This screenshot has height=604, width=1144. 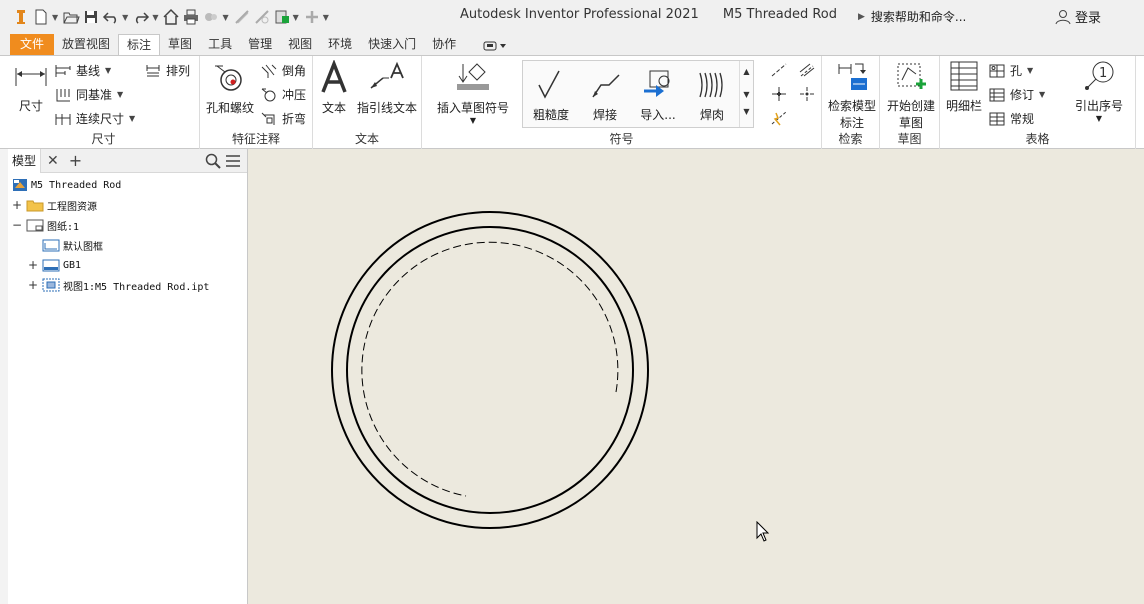 I want to click on home-icon, so click(x=171, y=17).